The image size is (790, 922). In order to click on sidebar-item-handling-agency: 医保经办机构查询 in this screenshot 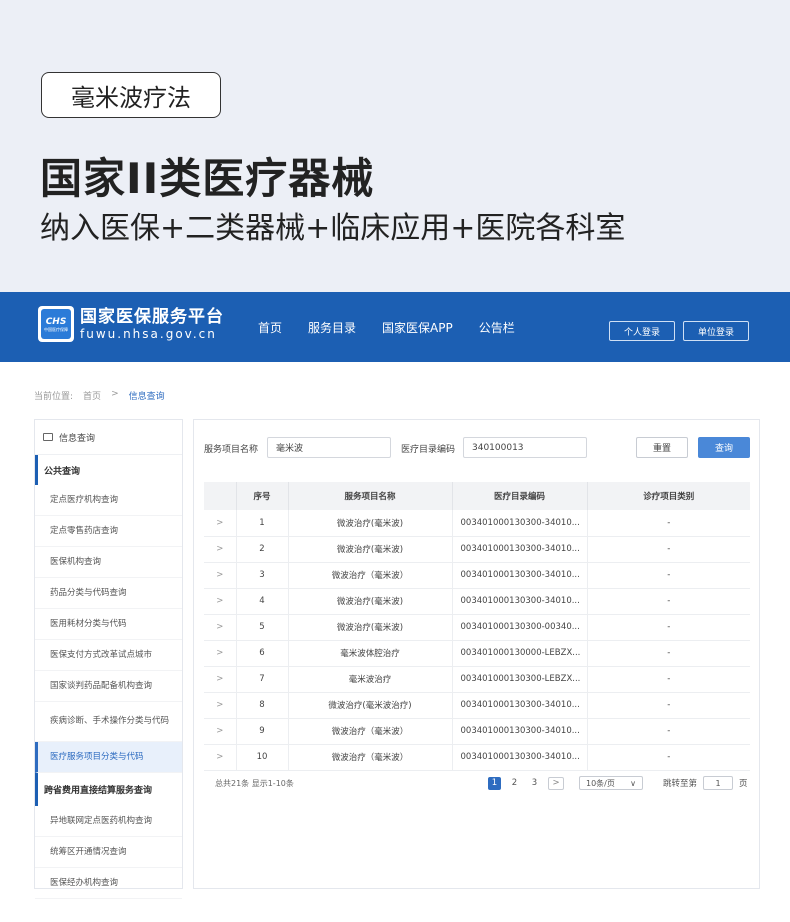, I will do `click(108, 883)`.